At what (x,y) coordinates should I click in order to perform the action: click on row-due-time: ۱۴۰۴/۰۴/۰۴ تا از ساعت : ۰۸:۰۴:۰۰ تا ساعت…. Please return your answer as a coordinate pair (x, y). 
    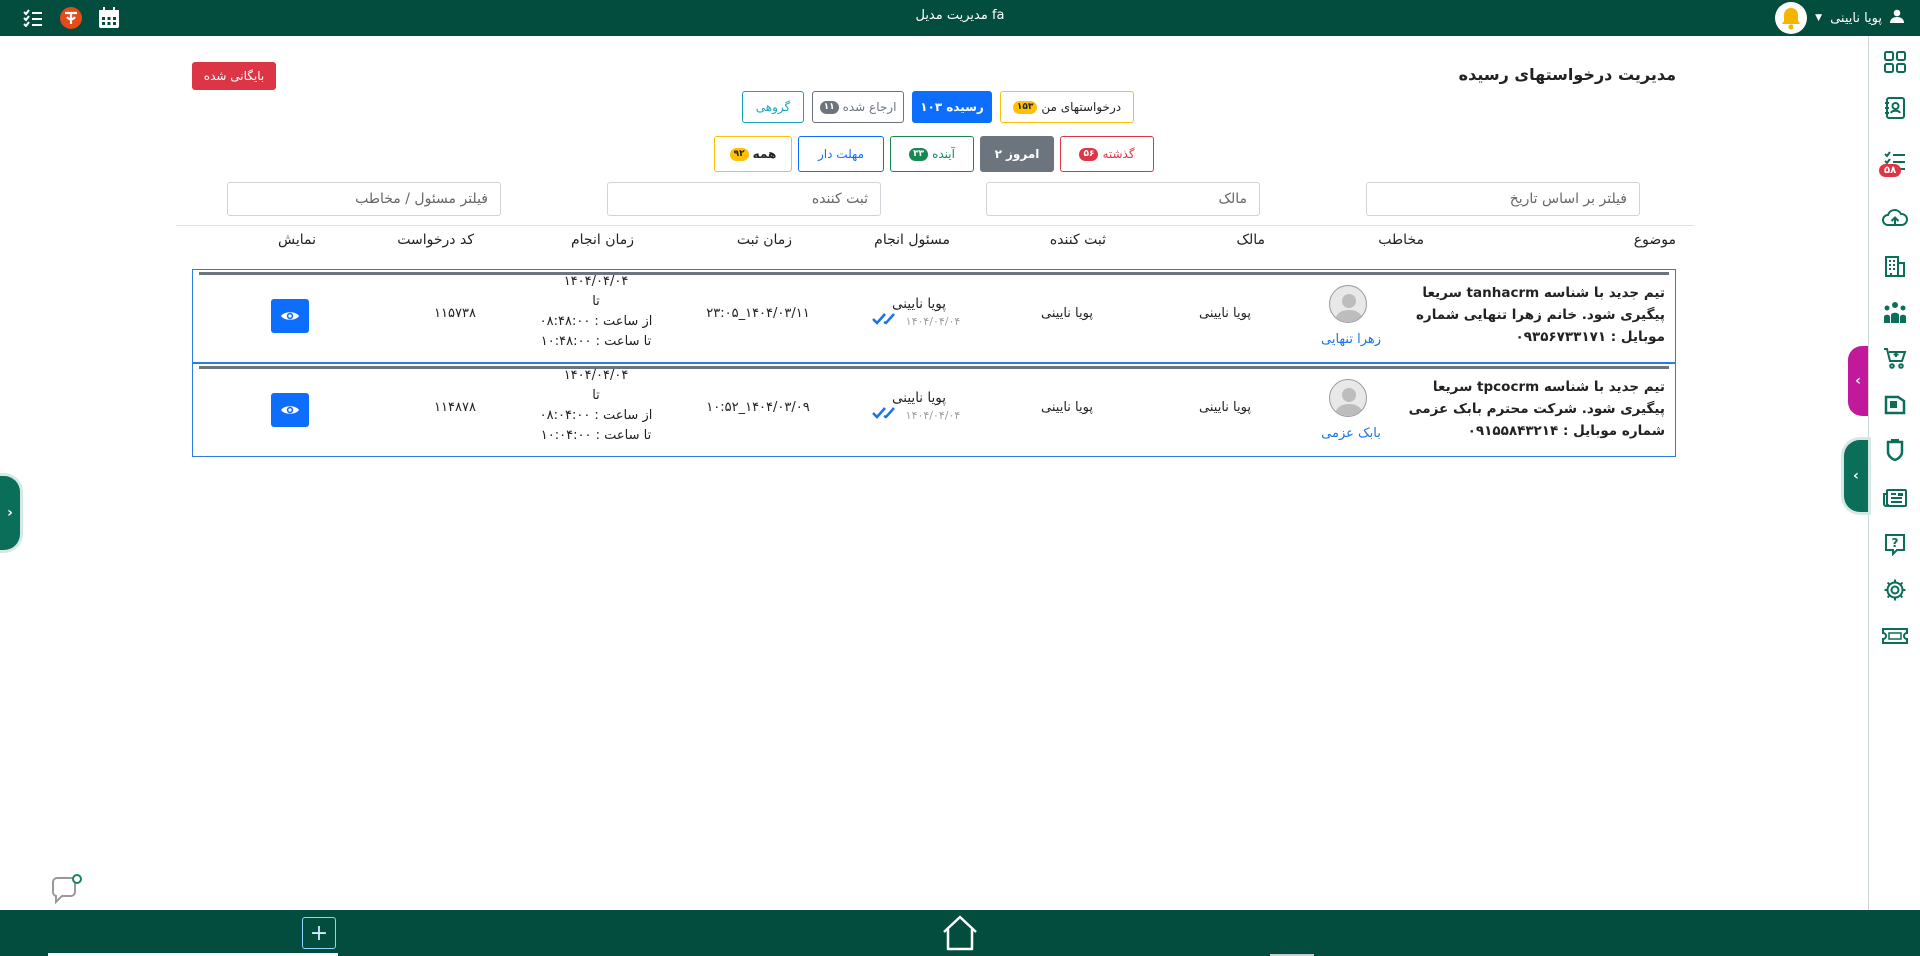
    Looking at the image, I should click on (596, 405).